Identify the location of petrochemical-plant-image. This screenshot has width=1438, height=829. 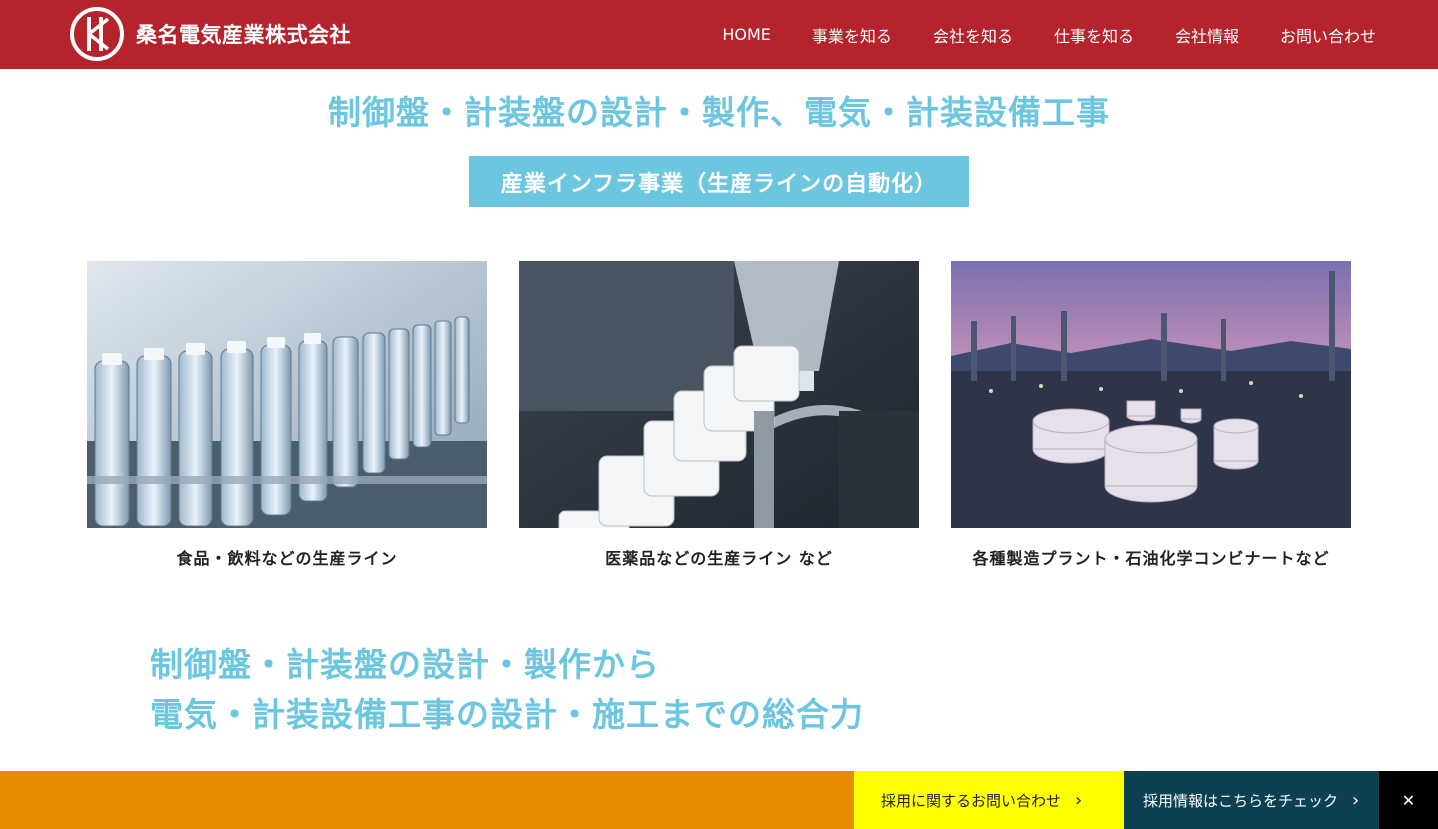
(1151, 394).